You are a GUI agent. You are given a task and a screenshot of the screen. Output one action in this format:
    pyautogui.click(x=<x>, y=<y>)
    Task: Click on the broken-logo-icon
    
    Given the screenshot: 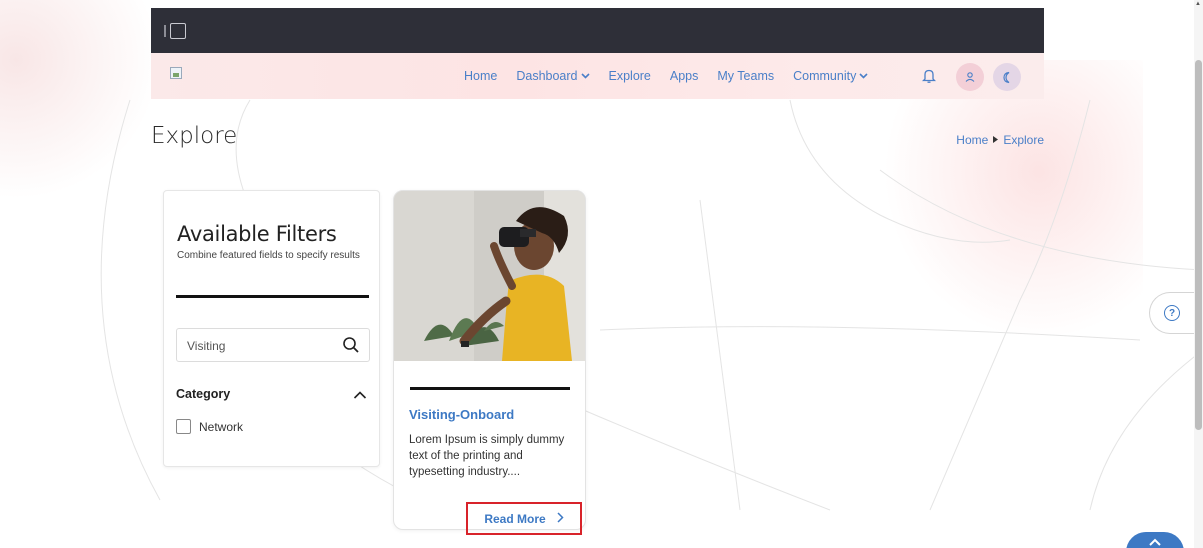 What is the action you would take?
    pyautogui.click(x=176, y=73)
    